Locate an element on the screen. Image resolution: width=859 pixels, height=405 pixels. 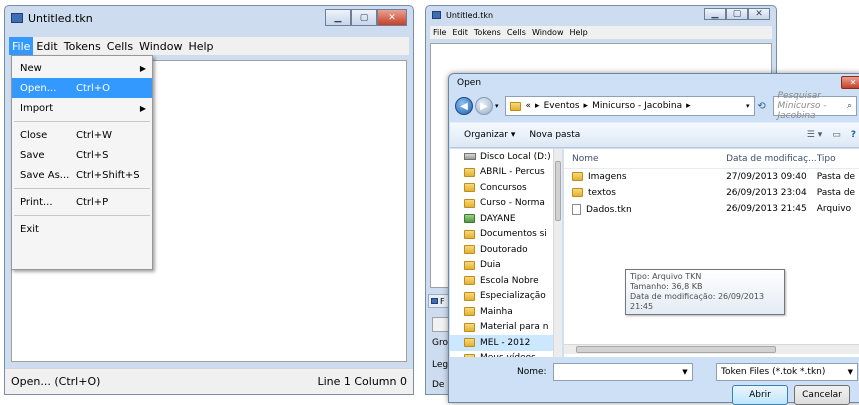
dialog-close-button: ✕ is located at coordinates (850, 82).